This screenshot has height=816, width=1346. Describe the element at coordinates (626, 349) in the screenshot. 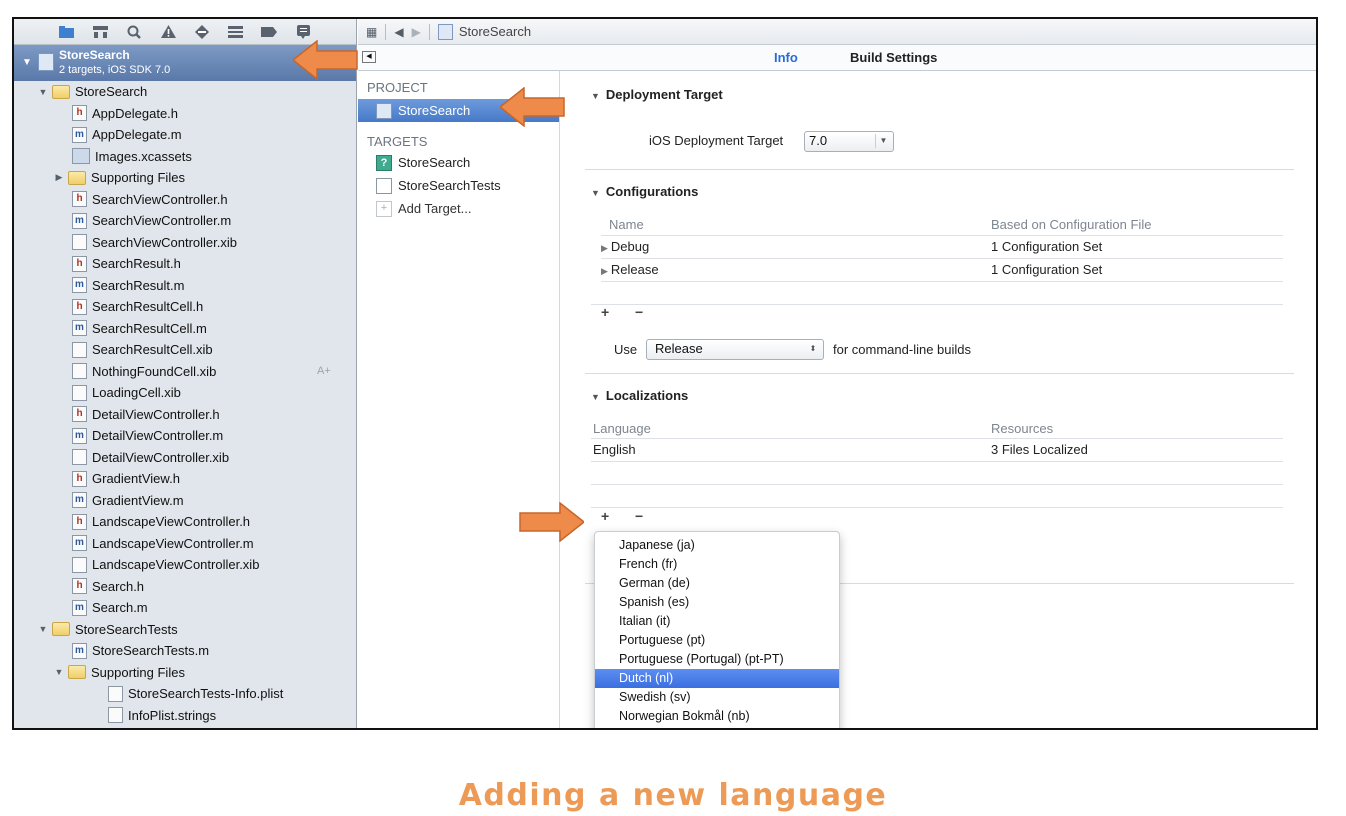

I see `use-label: Use` at that location.